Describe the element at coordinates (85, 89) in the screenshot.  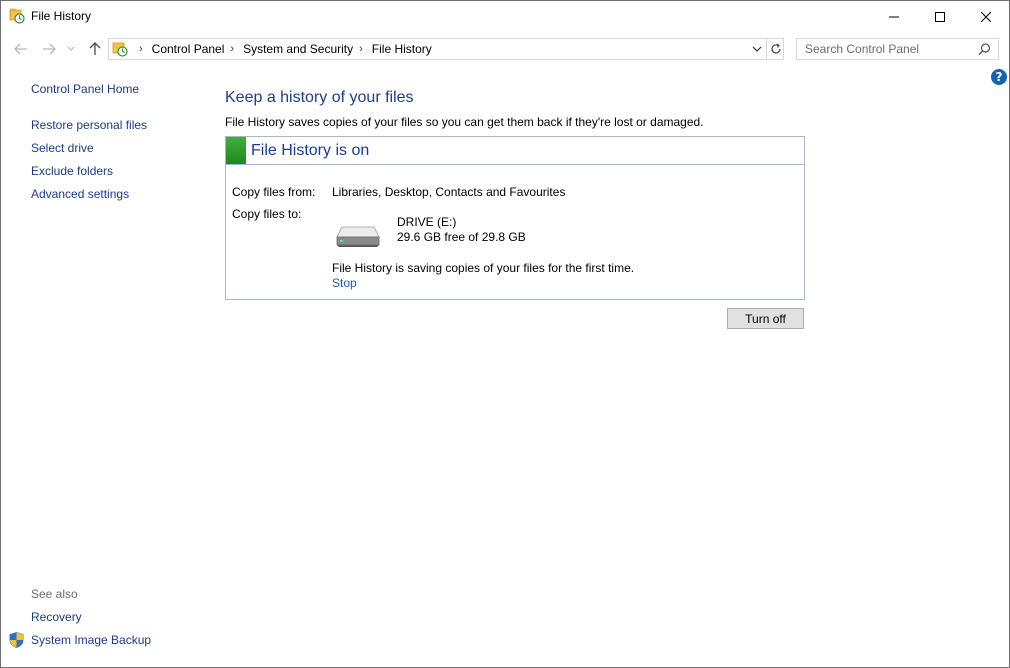
I see `control-panel-home-link: Control Panel Home` at that location.